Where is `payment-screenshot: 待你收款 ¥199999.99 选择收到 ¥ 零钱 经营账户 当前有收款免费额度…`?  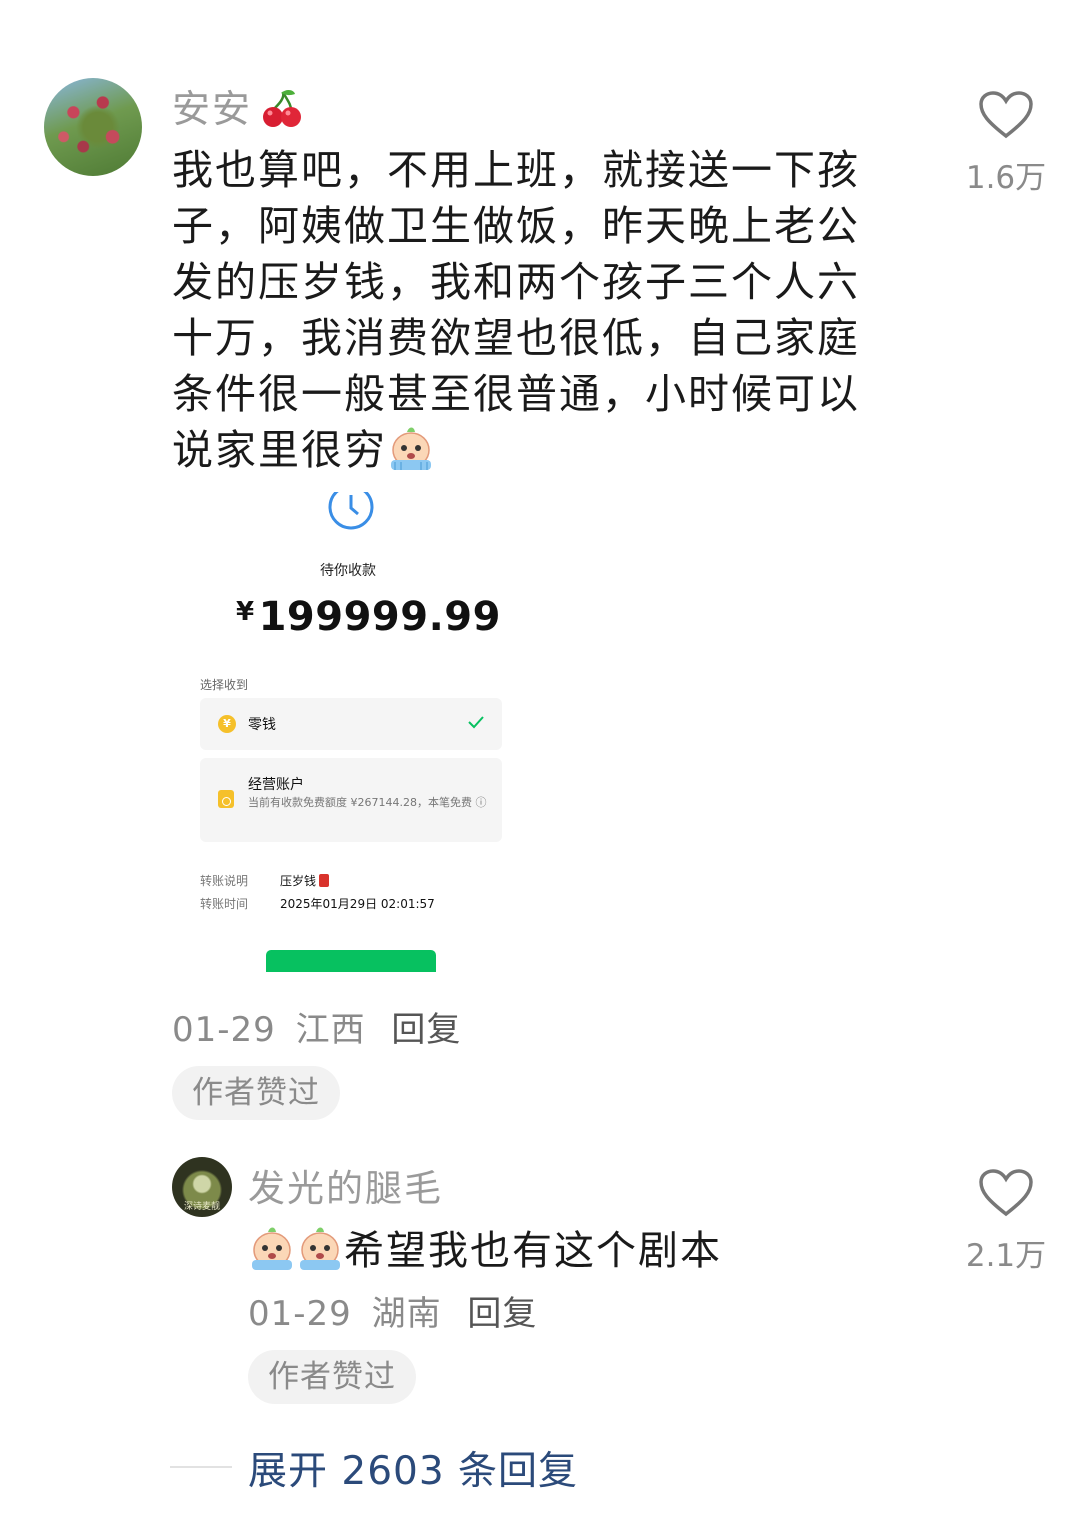
payment-screenshot: 待你收款 ¥199999.99 选择收到 ¥ 零钱 经营账户 当前有收款免费额度… is located at coordinates (352, 725).